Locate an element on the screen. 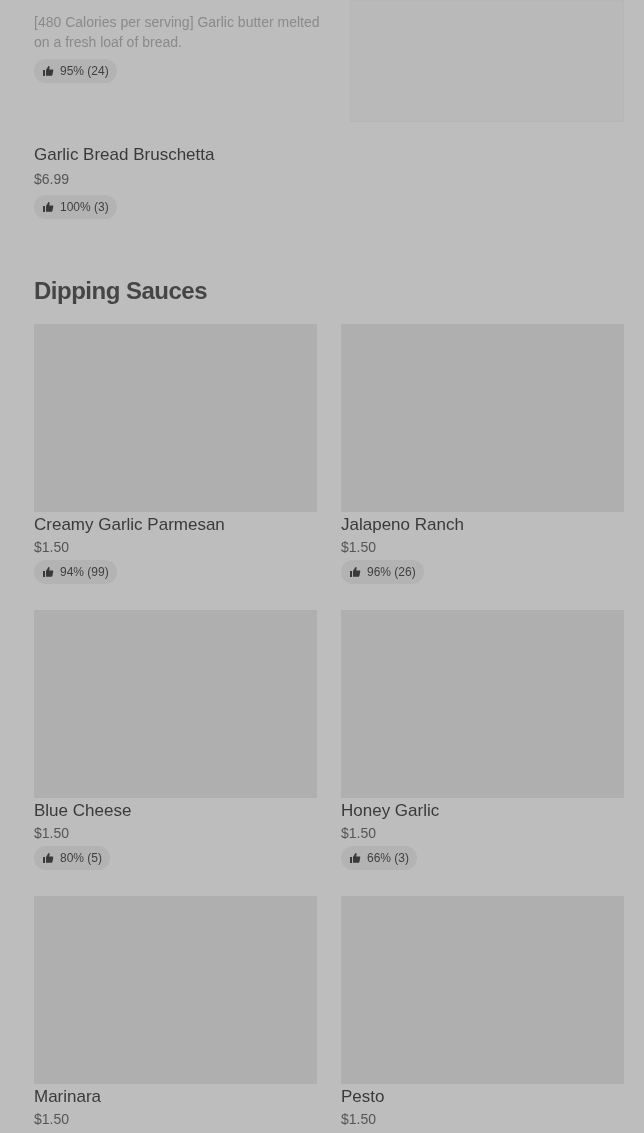 The image size is (644, 1133). item-name: Pesto is located at coordinates (363, 1097).